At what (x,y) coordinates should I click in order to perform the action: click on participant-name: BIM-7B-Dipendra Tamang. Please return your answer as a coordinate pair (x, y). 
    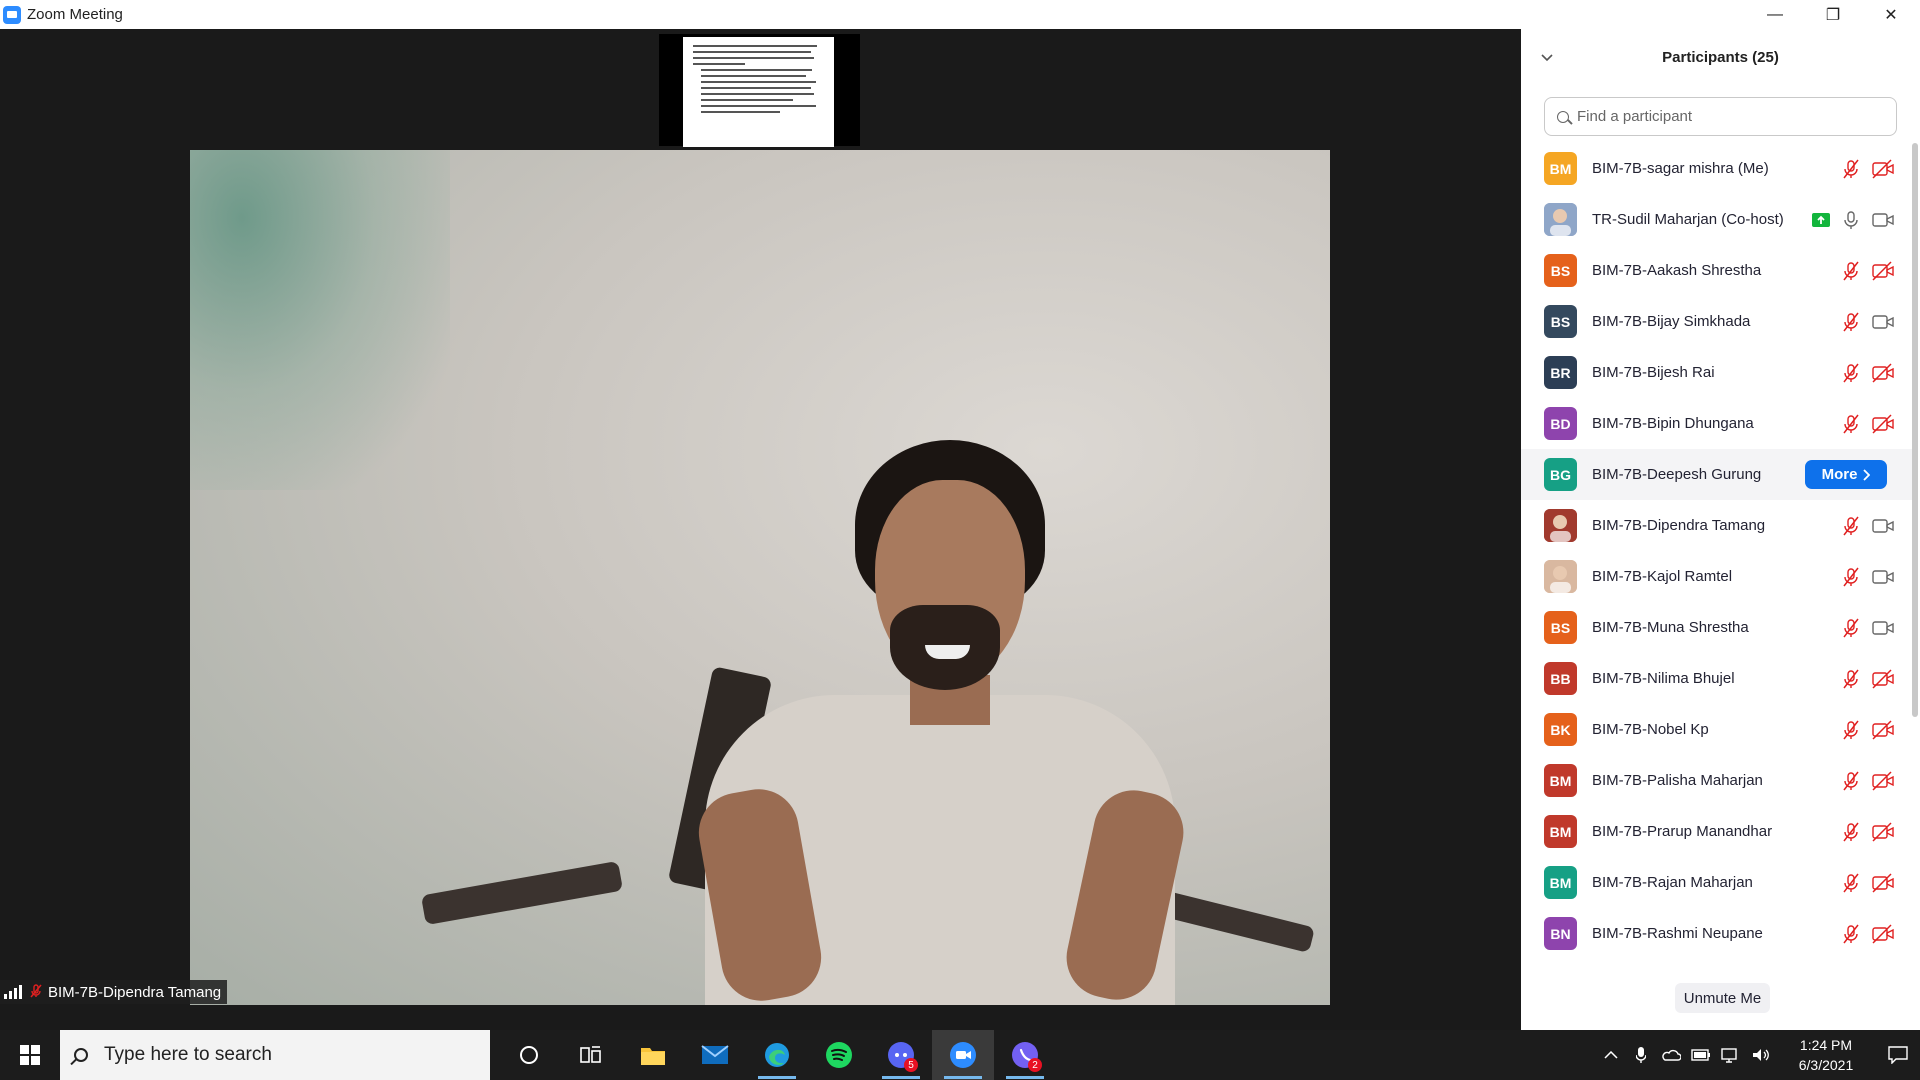
    Looking at the image, I should click on (1679, 525).